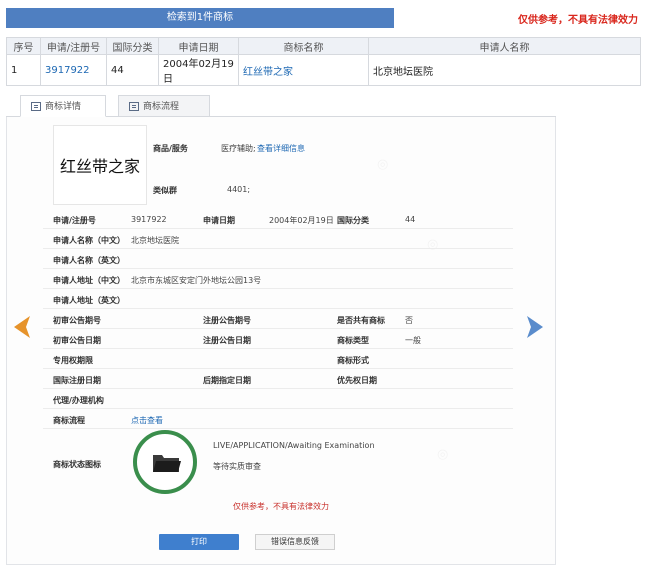  What do you see at coordinates (199, 542) in the screenshot?
I see `print-button: 打印` at bounding box center [199, 542].